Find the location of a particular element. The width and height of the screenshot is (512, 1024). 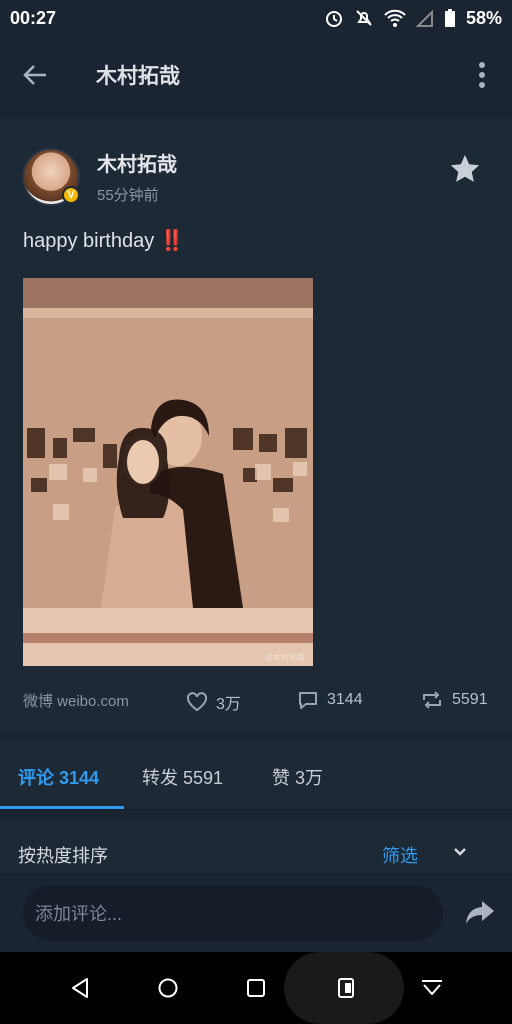

phone-screen-icon is located at coordinates (346, 988).